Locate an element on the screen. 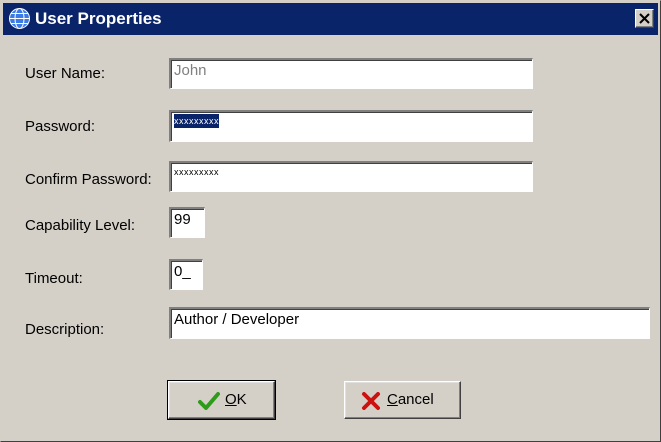  user-name-value: John is located at coordinates (190, 70).